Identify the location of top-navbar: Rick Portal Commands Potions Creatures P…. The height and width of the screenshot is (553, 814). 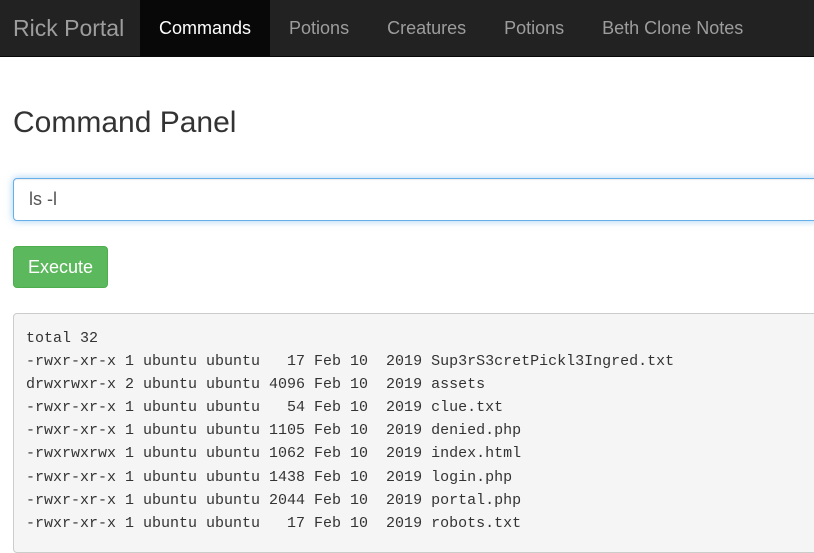
(407, 28).